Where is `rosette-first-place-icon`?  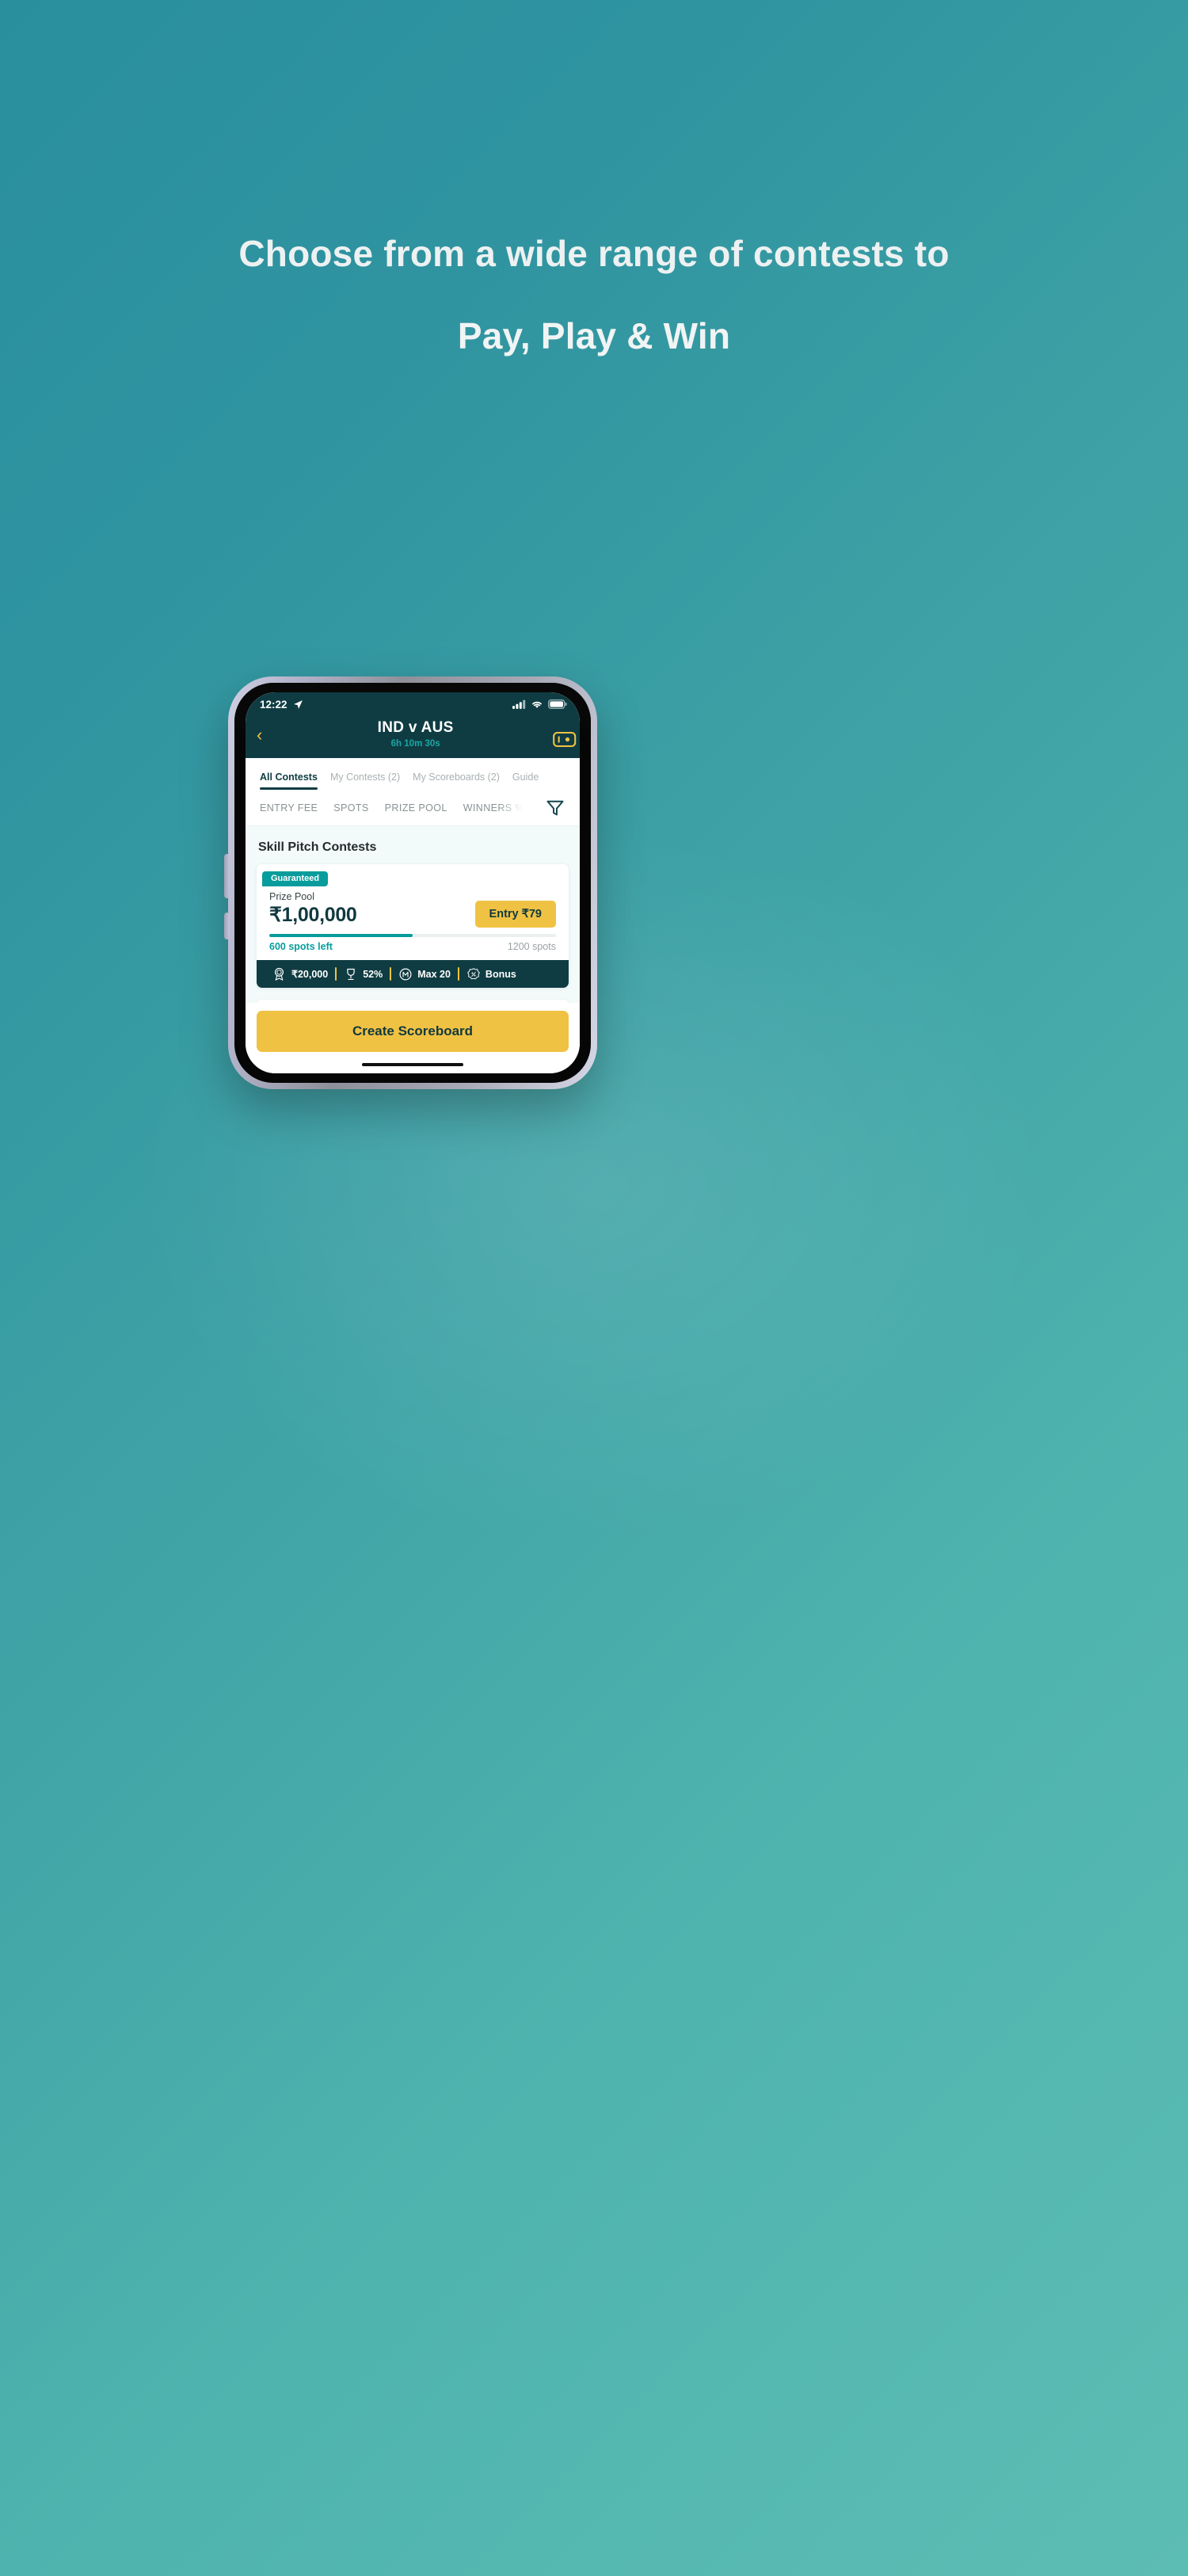 rosette-first-place-icon is located at coordinates (279, 974).